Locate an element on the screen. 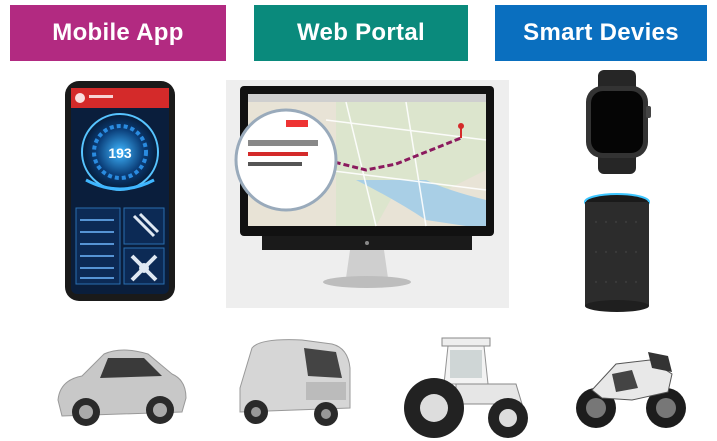 The width and height of the screenshot is (717, 441). smartphone-icon: 193 is located at coordinates (120, 191).